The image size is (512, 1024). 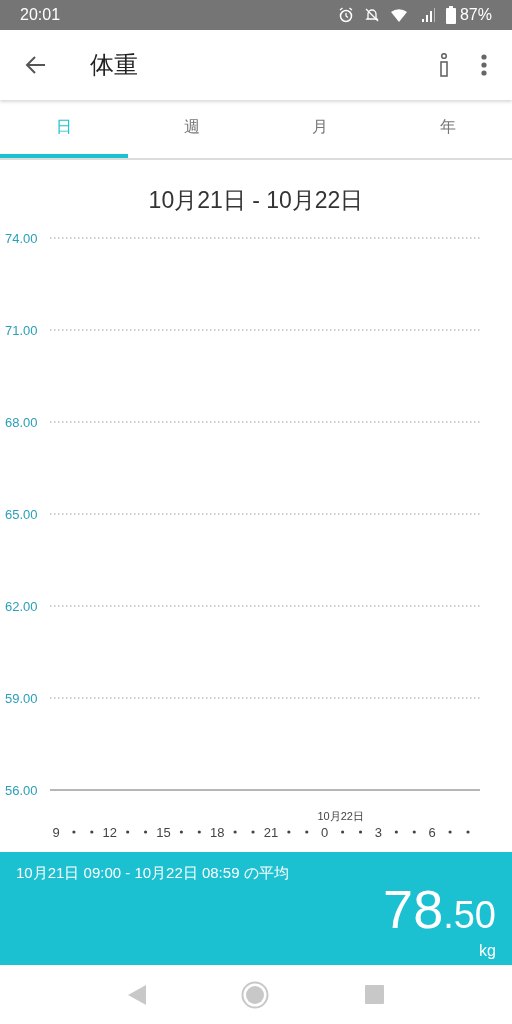 What do you see at coordinates (21, 698) in the screenshot?
I see `y-tick-label: 59.00` at bounding box center [21, 698].